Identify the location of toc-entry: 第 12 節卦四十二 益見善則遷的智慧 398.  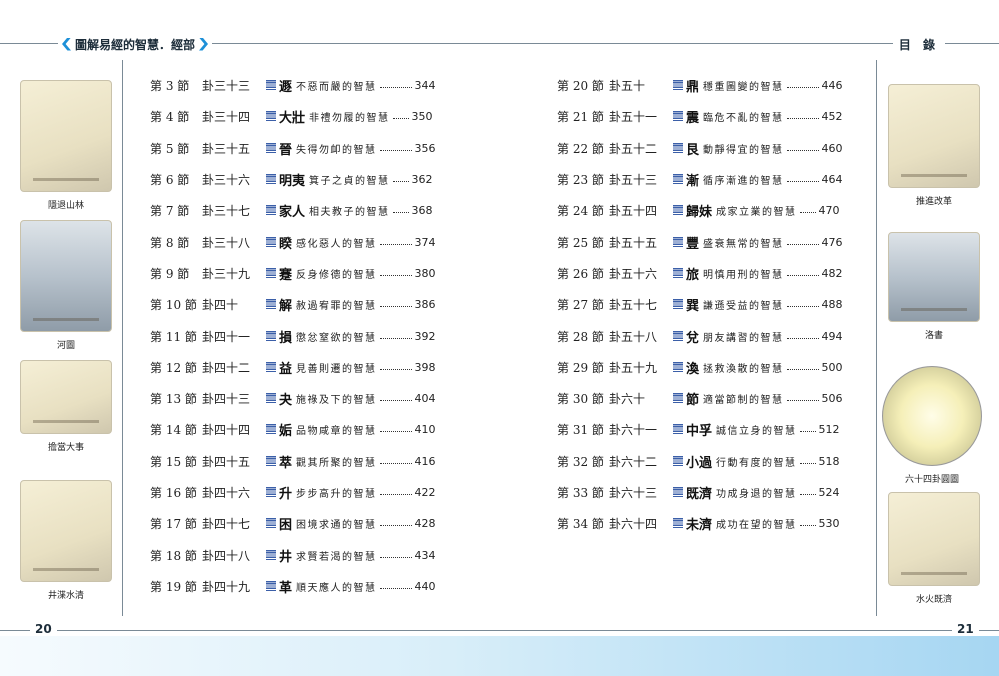
(295, 367).